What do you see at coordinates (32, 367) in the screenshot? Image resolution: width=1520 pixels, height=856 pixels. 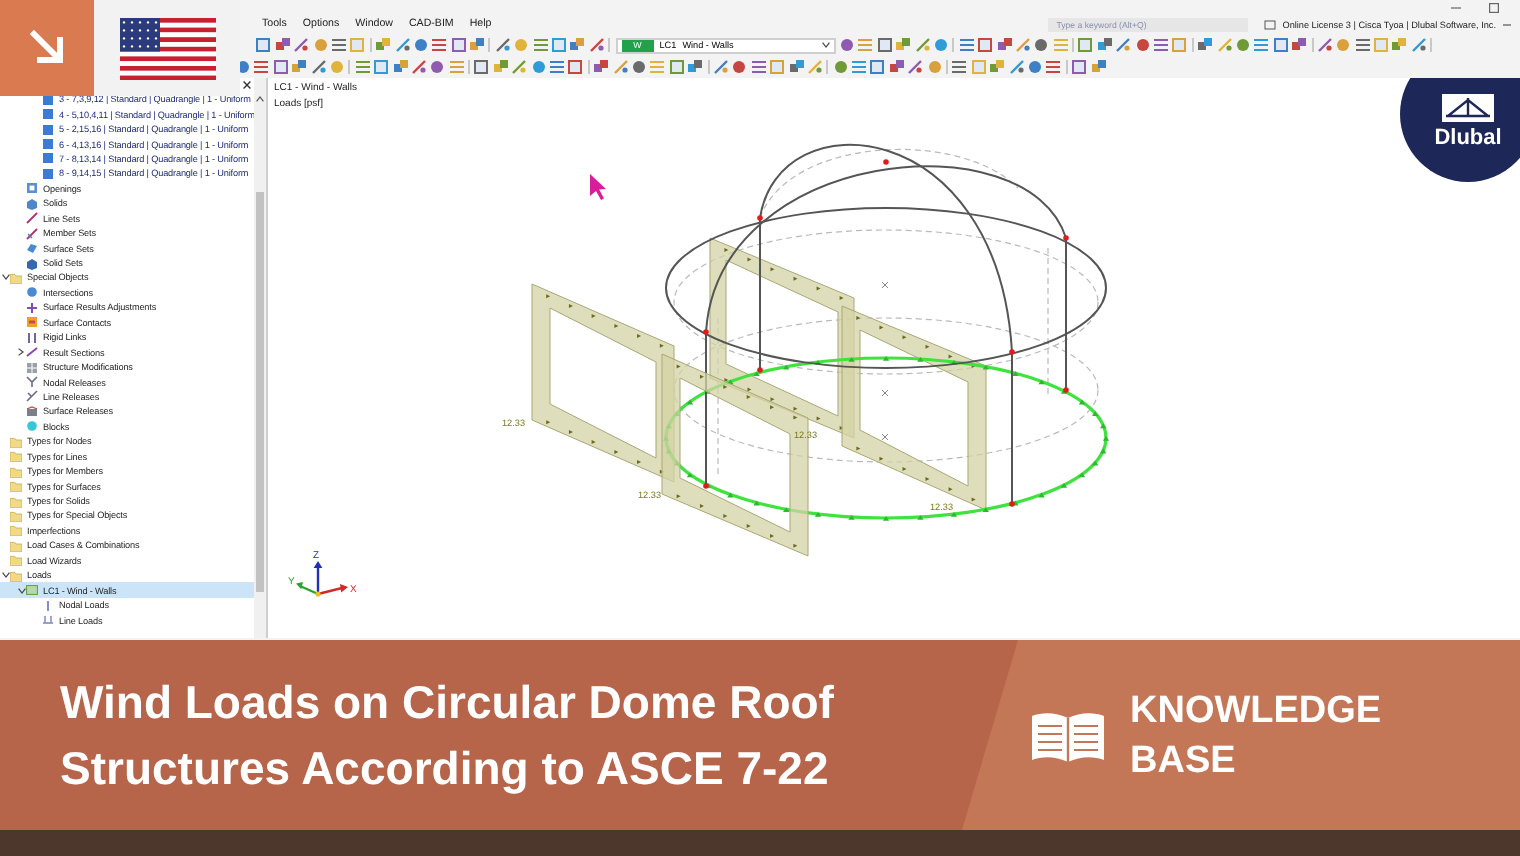 I see `grid-icon` at bounding box center [32, 367].